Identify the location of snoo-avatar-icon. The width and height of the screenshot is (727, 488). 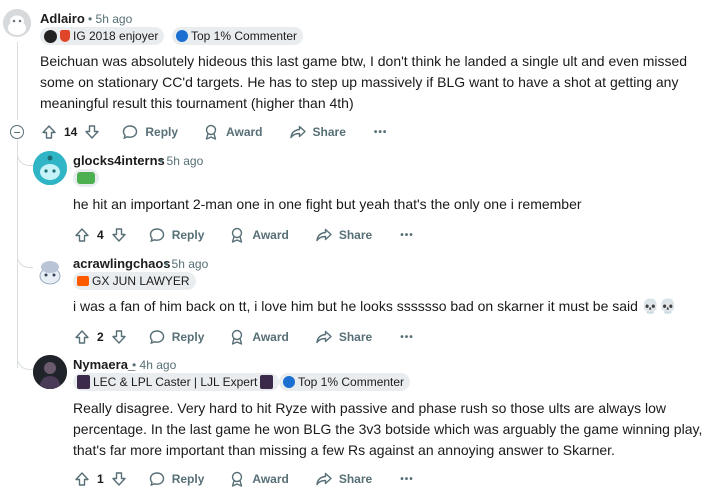
(50, 168).